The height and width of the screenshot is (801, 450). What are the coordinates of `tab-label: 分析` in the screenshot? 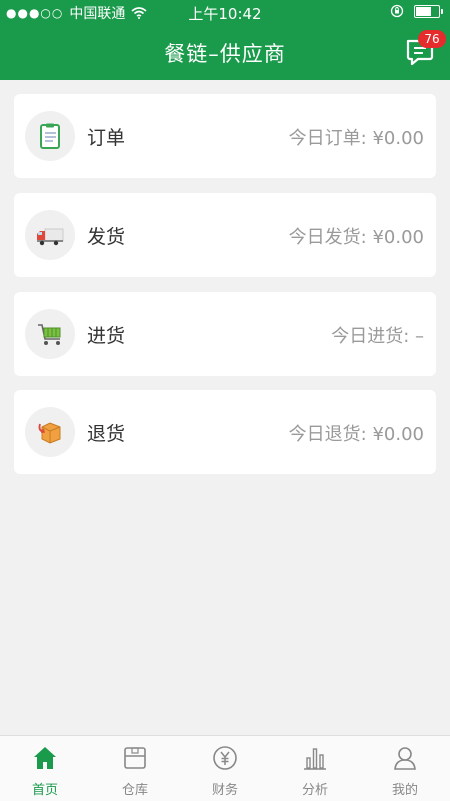 It's located at (314, 790).